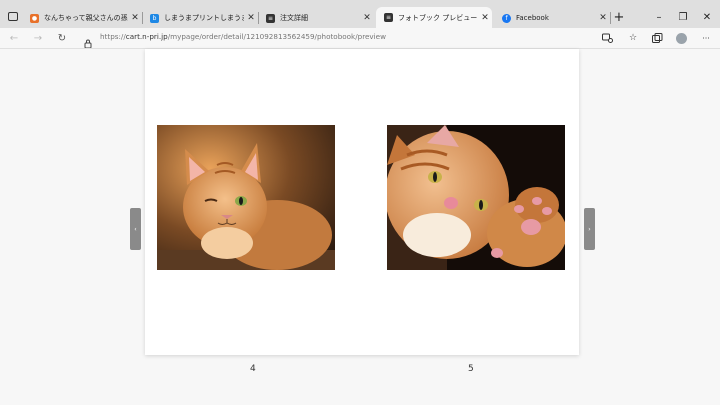 This screenshot has width=720, height=405. Describe the element at coordinates (707, 17) in the screenshot. I see `close-window-button: ✕` at that location.